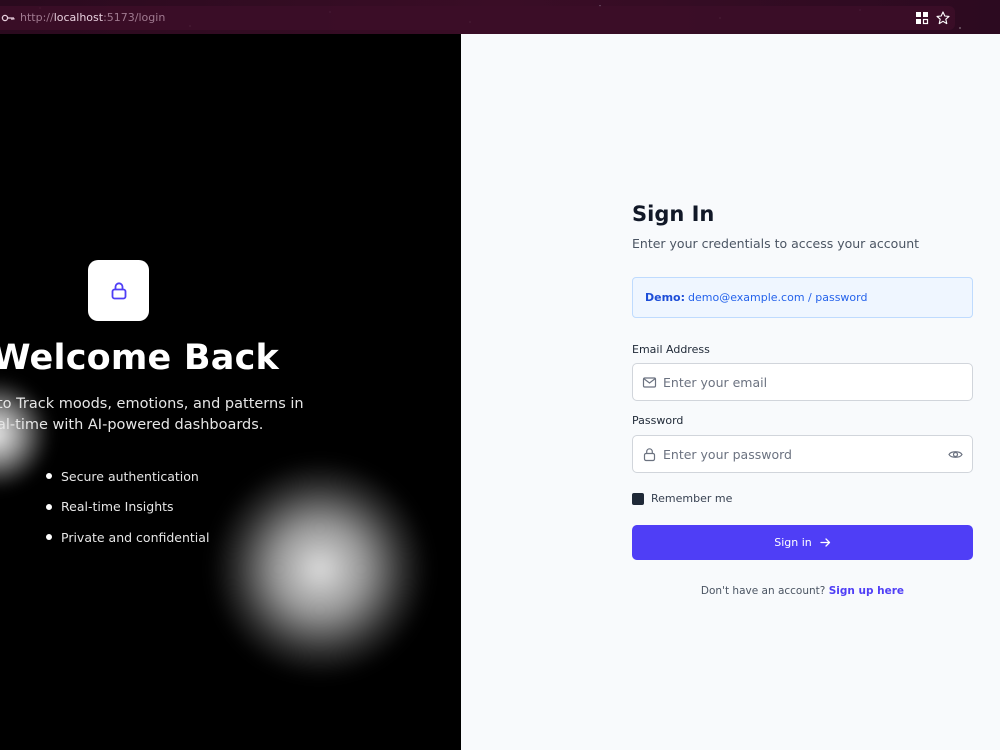 The width and height of the screenshot is (1000, 750). Describe the element at coordinates (8, 18) in the screenshot. I see `key-icon` at that location.